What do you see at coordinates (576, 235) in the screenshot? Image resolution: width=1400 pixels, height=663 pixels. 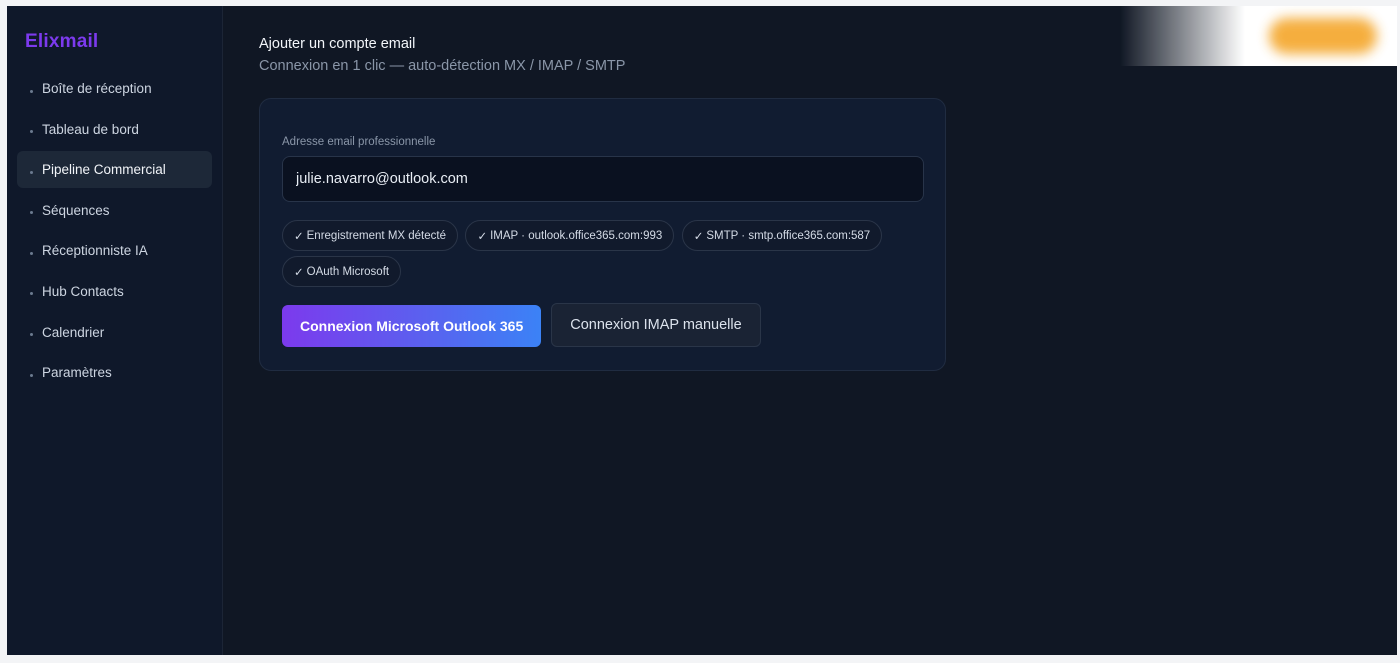 I see `chip-label: IMAP · outlook.office365.com:993` at bounding box center [576, 235].